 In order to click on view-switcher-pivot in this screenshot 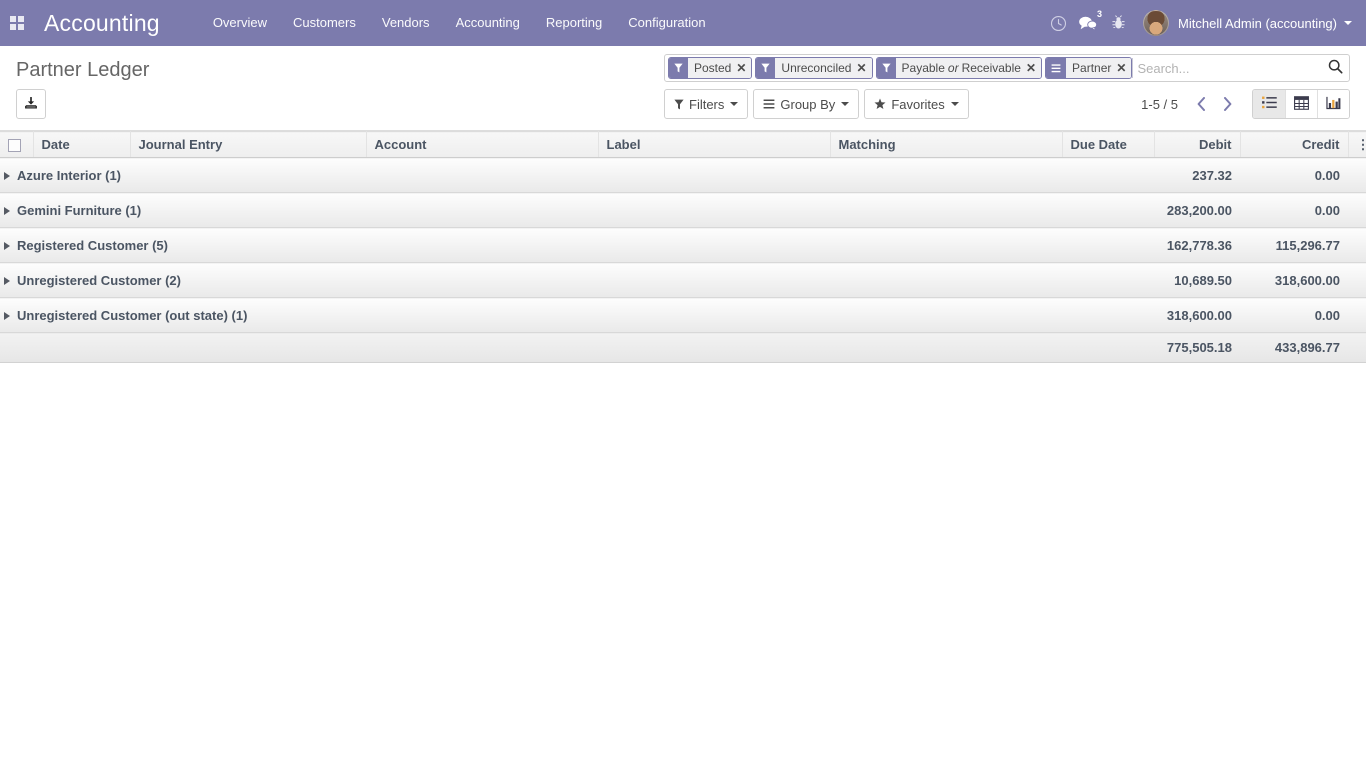, I will do `click(1301, 104)`.